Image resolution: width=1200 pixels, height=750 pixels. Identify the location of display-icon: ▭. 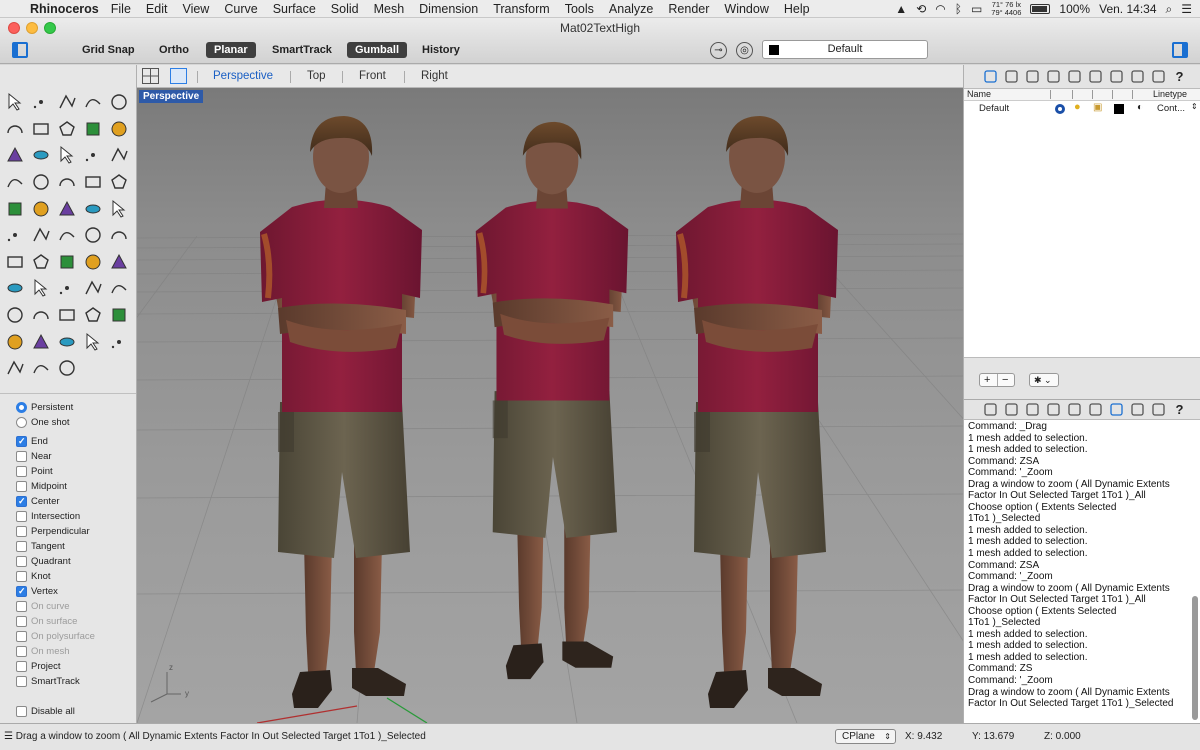
(976, 9).